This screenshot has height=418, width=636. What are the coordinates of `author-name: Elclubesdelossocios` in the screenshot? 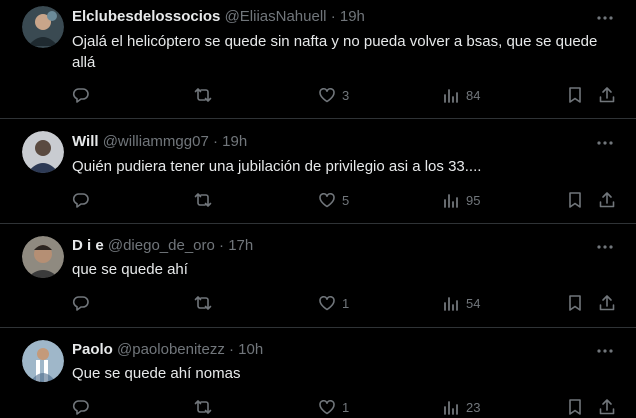 It's located at (146, 16).